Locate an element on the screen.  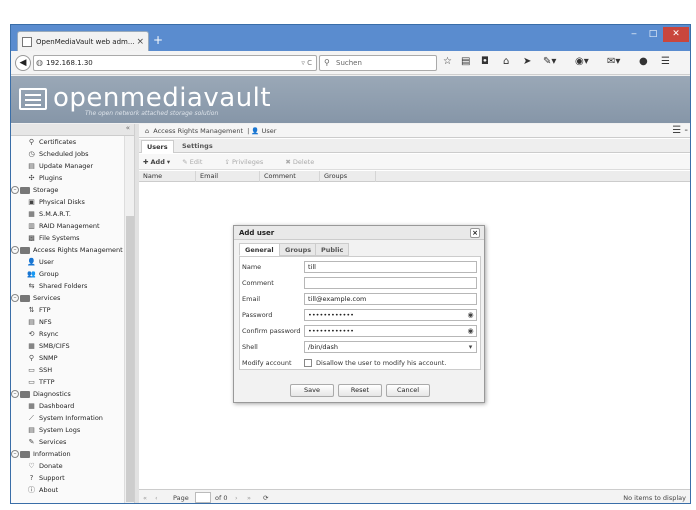
sidebar-item: – Access Rights Management is located at coordinates (72, 250).